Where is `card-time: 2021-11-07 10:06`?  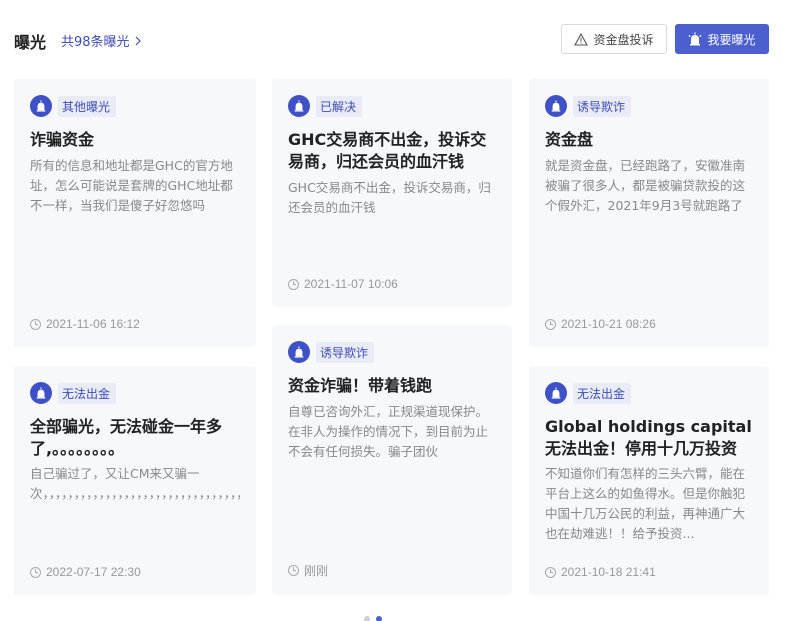
card-time: 2021-11-07 10:06 is located at coordinates (343, 284).